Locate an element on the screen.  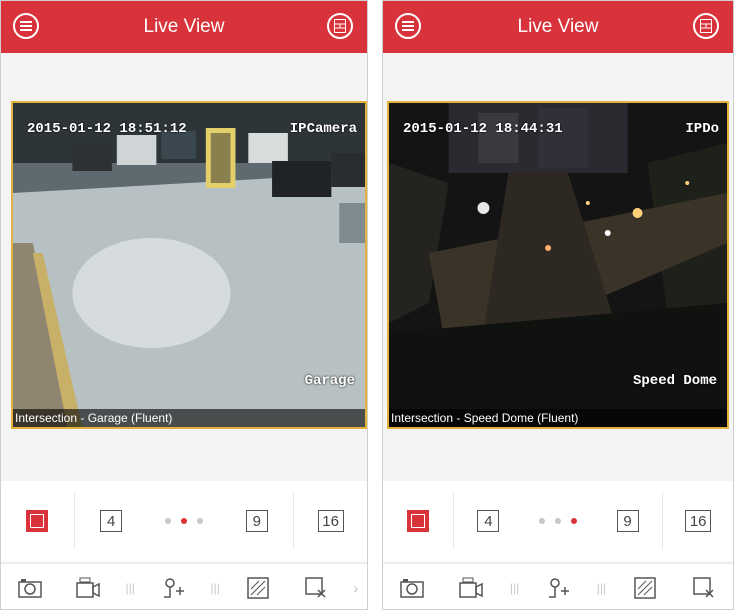
bottom-toolbar: ||| ||| is located at coordinates (558, 586).